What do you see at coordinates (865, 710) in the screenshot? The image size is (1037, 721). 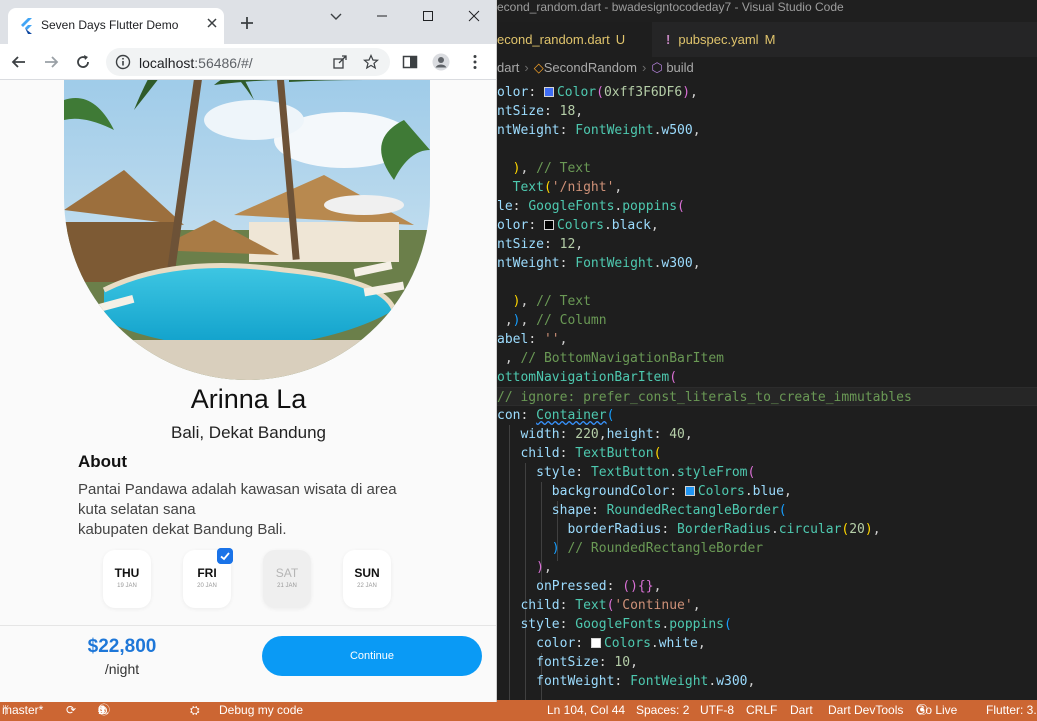 I see `dart-devtools: Dart DevTools` at bounding box center [865, 710].